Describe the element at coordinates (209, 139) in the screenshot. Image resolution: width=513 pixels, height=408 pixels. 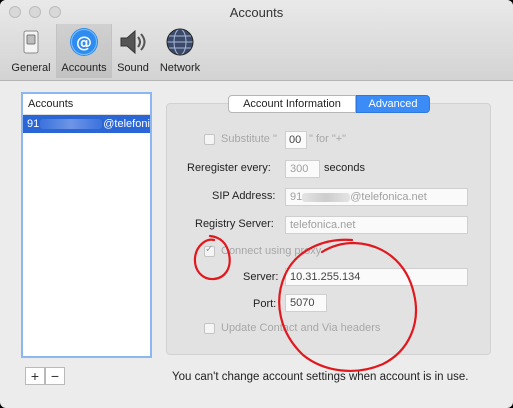
I see `substitute-checkbox` at that location.